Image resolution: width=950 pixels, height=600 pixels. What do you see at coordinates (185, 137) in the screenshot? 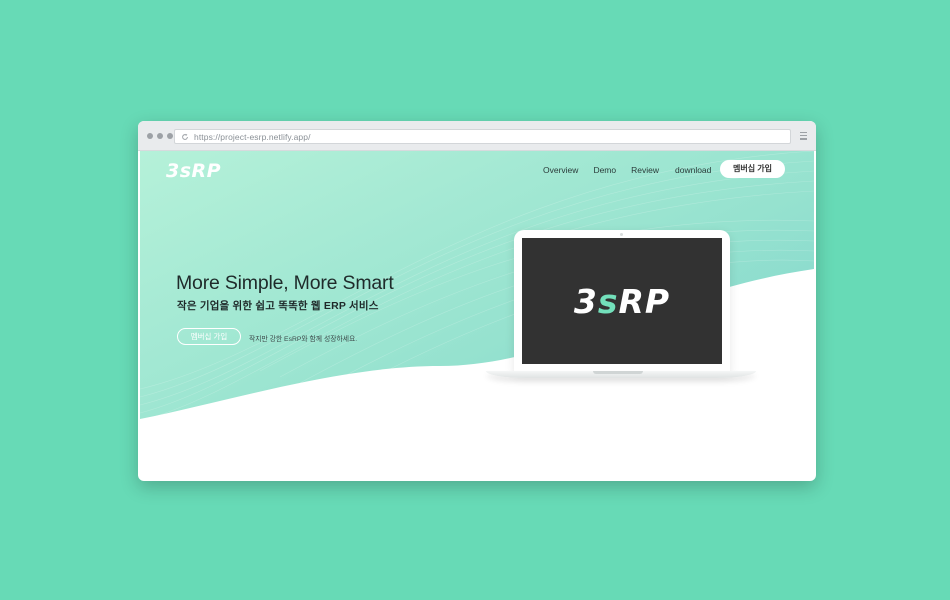
I see `reload-icon` at bounding box center [185, 137].